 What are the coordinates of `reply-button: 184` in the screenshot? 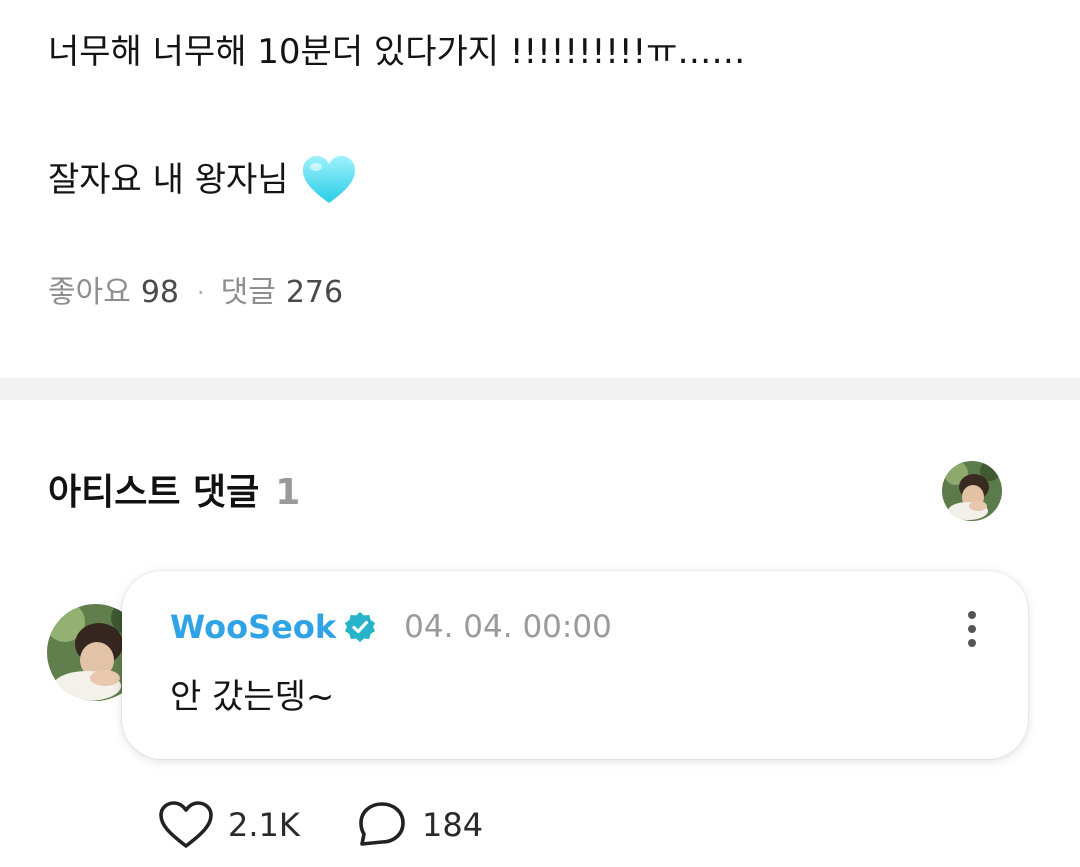 It's located at (419, 825).